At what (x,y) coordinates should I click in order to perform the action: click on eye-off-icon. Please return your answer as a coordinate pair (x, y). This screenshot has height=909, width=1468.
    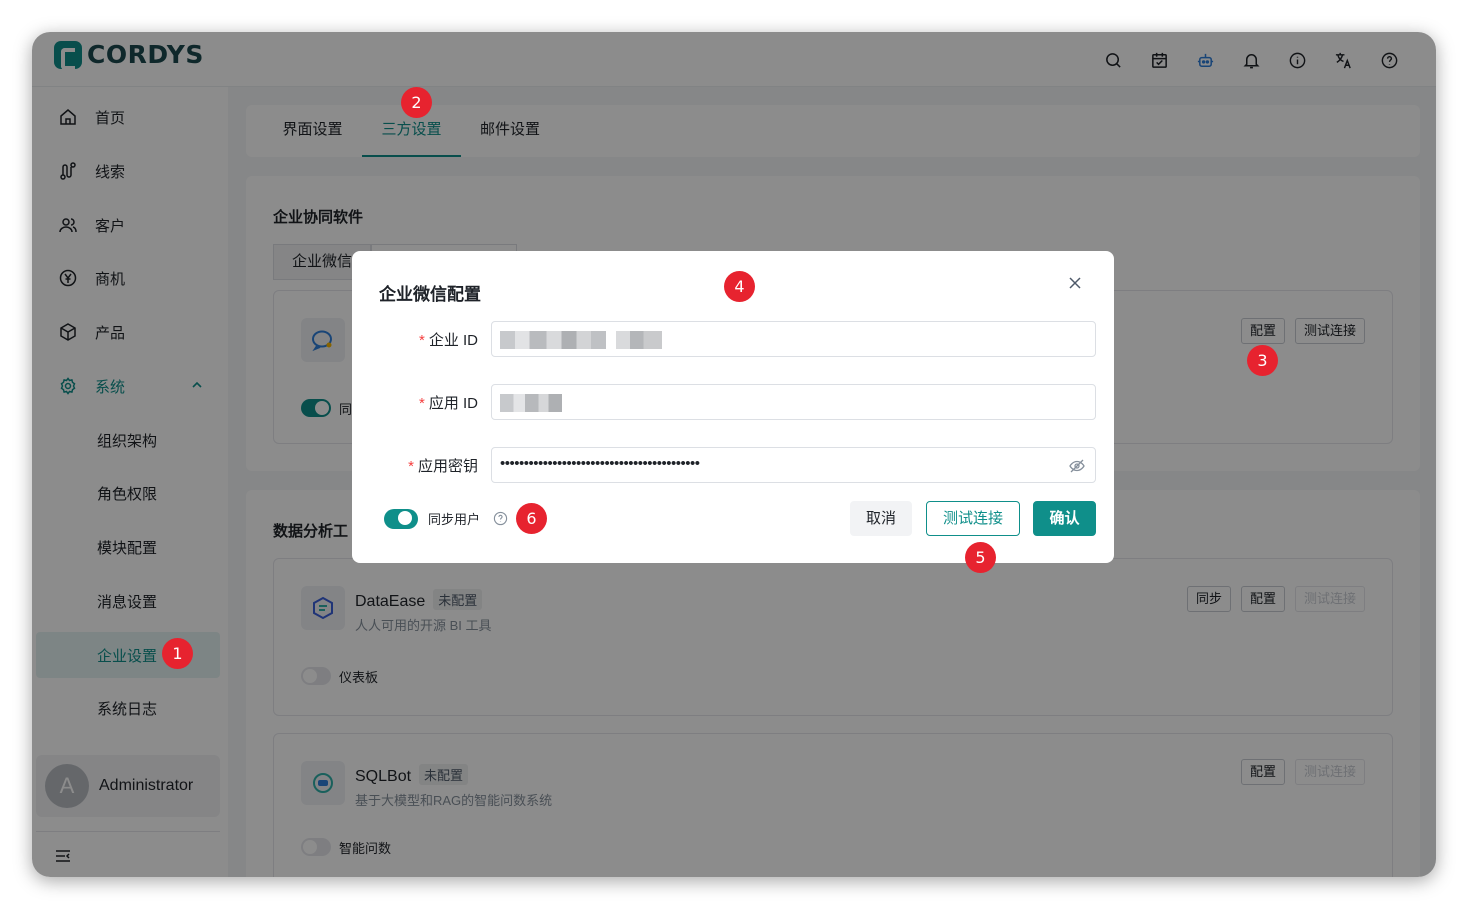
    Looking at the image, I should click on (1077, 466).